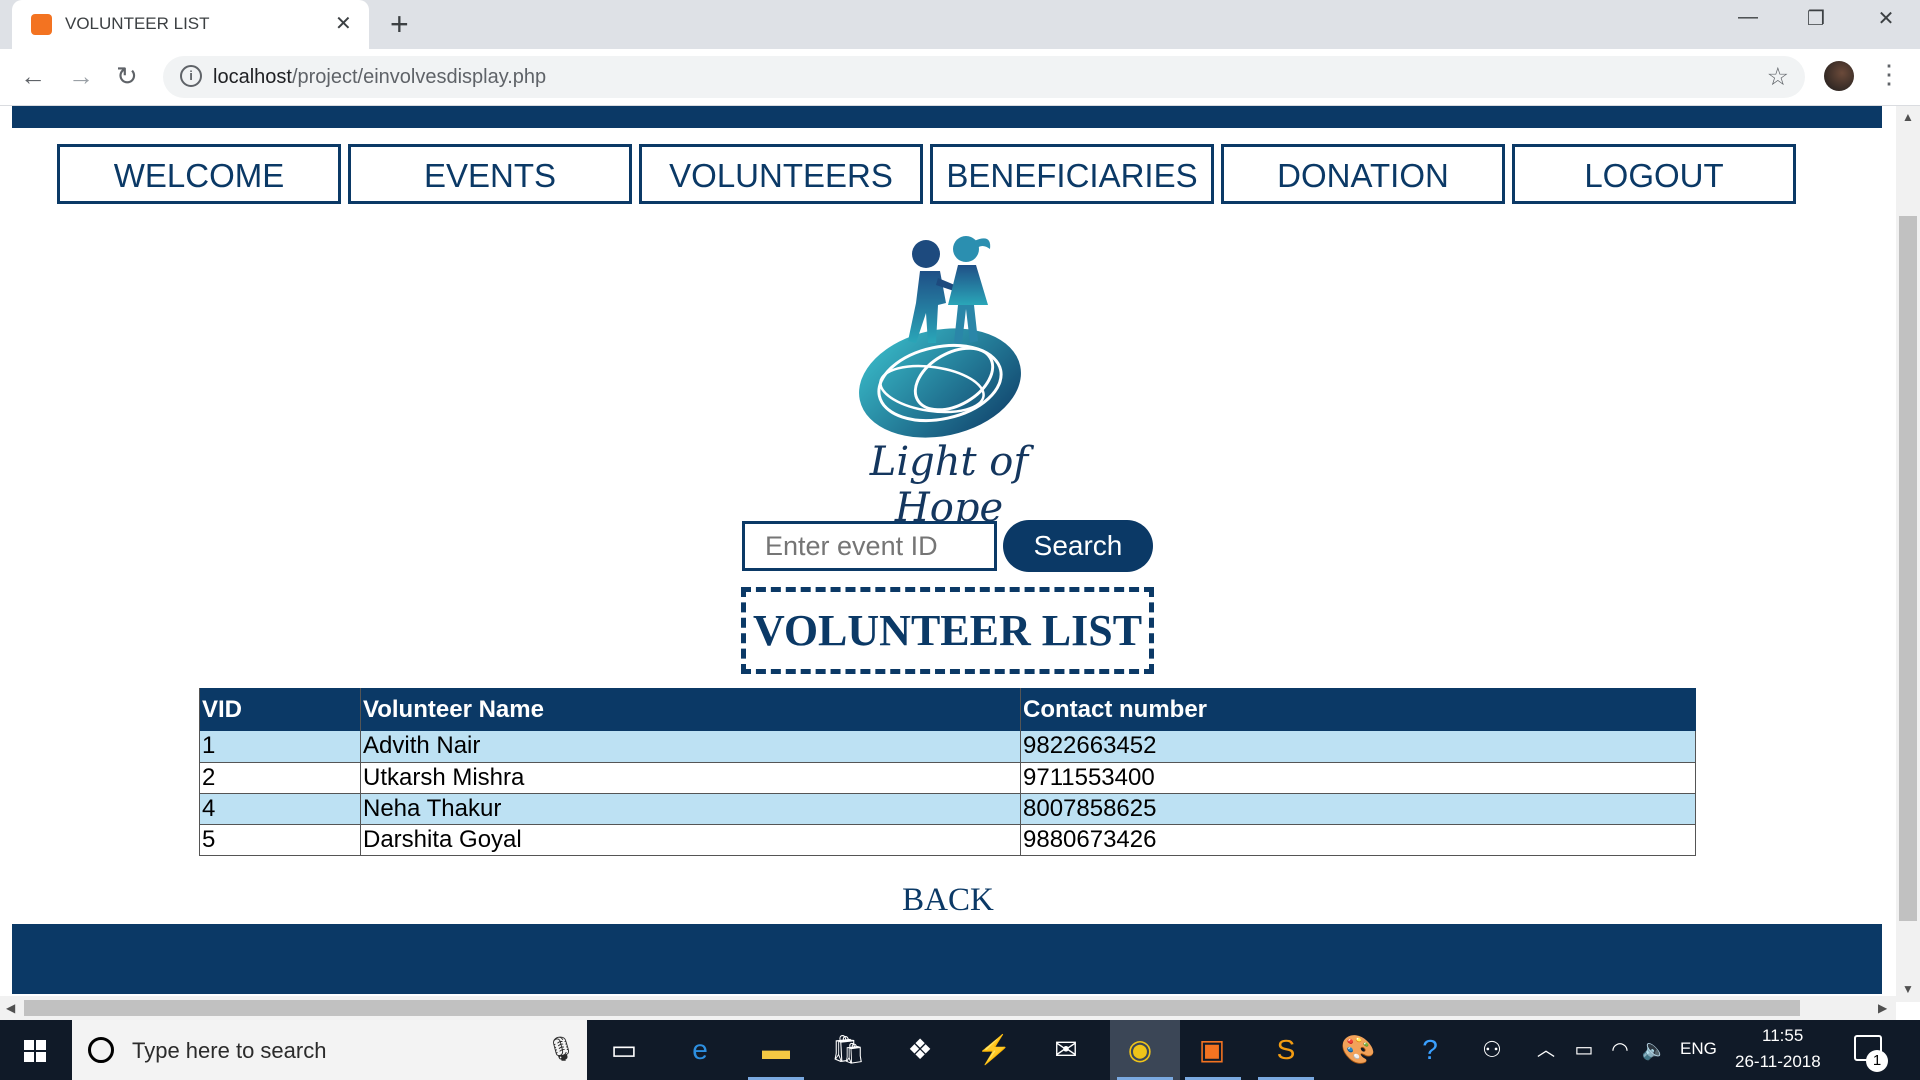 The width and height of the screenshot is (1920, 1080). What do you see at coordinates (1358, 840) in the screenshot?
I see `cell-contact: 9880673426` at bounding box center [1358, 840].